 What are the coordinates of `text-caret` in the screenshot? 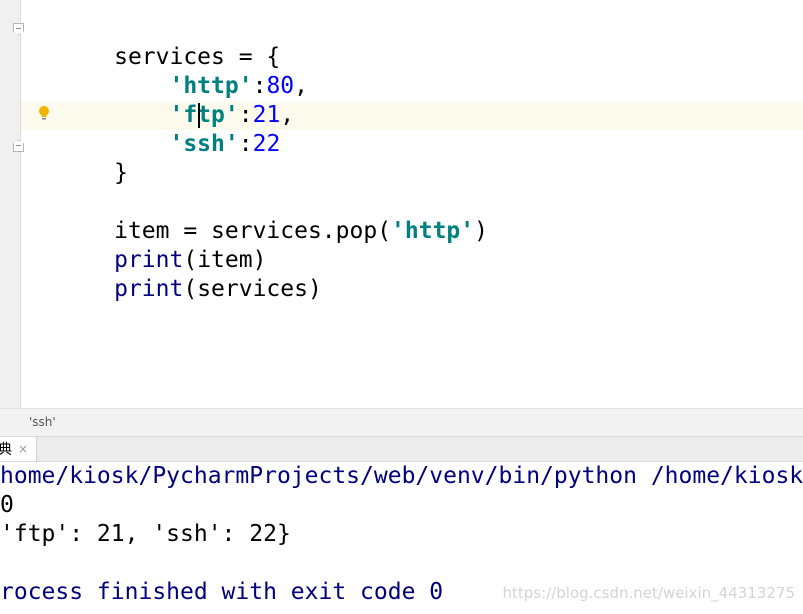 It's located at (199, 115).